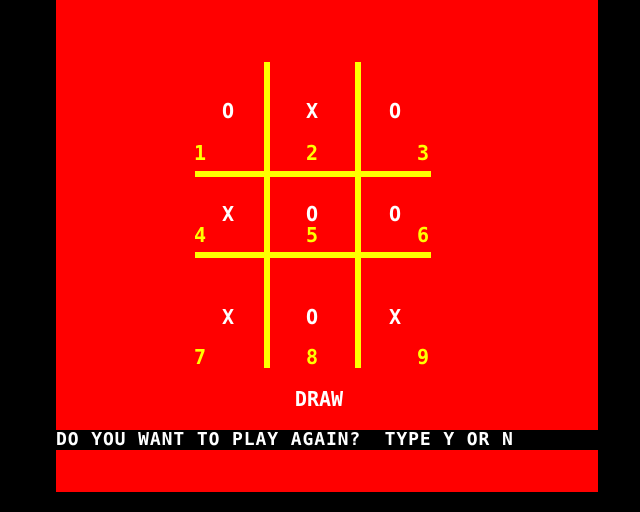 The image size is (640, 512). I want to click on cell-5-number: 5, so click(312, 235).